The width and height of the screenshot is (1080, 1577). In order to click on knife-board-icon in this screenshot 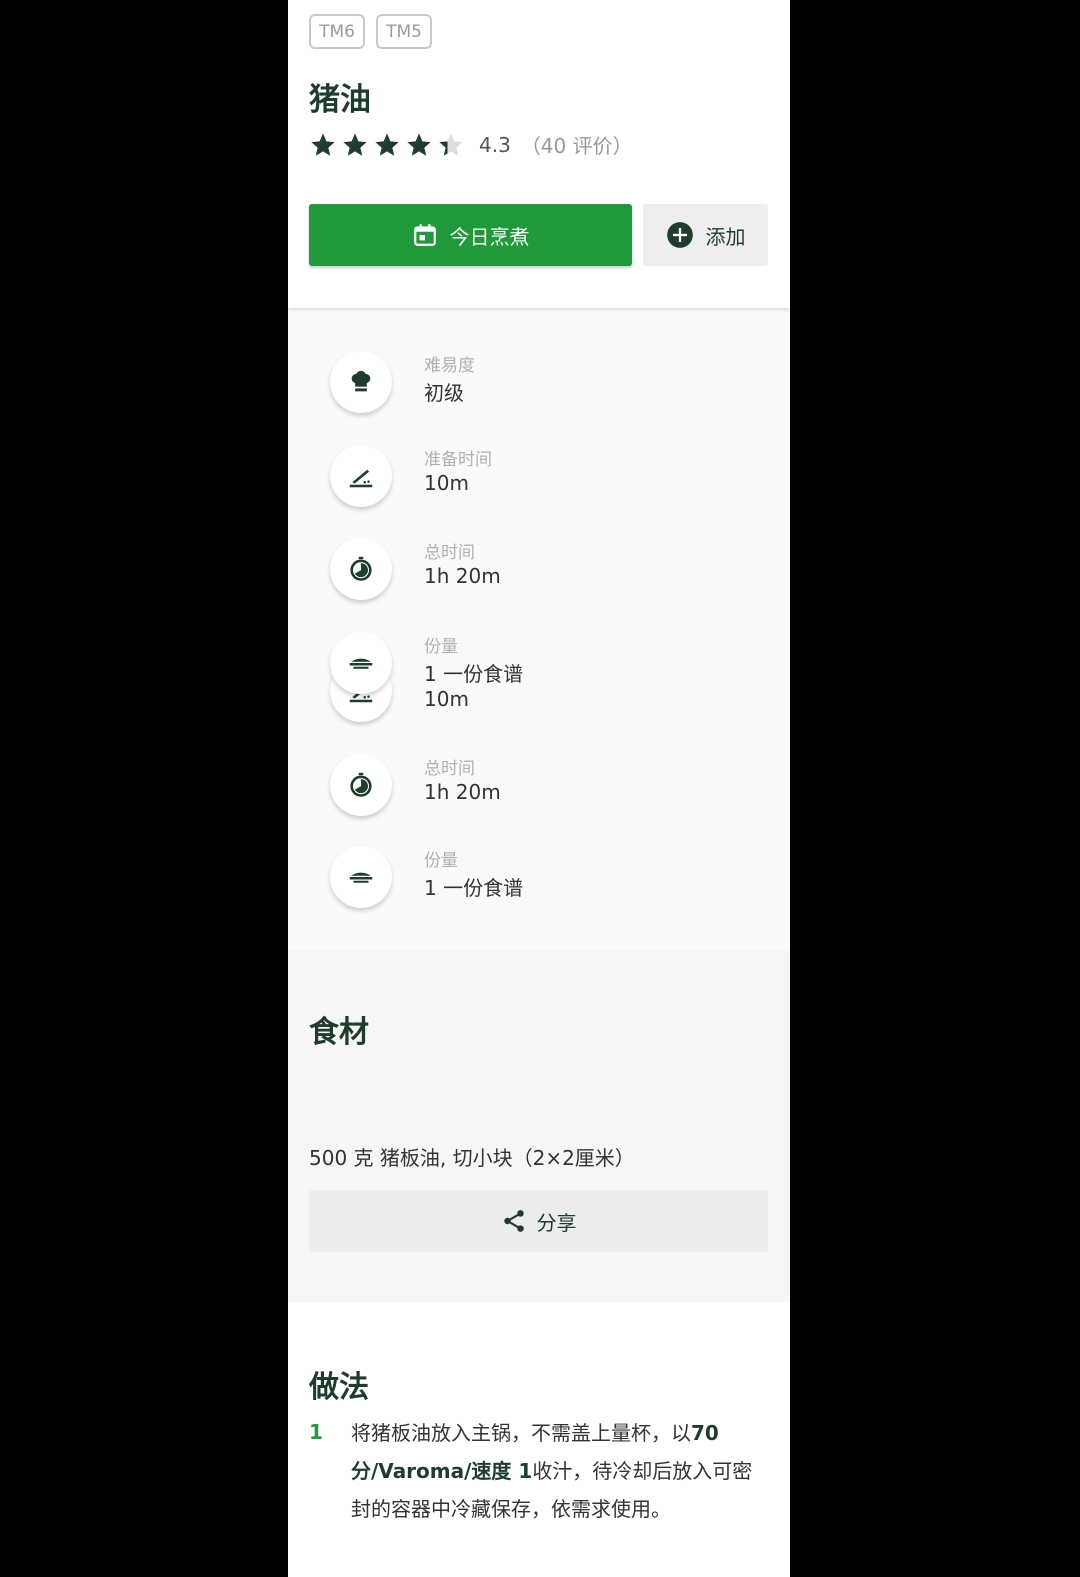, I will do `click(361, 478)`.